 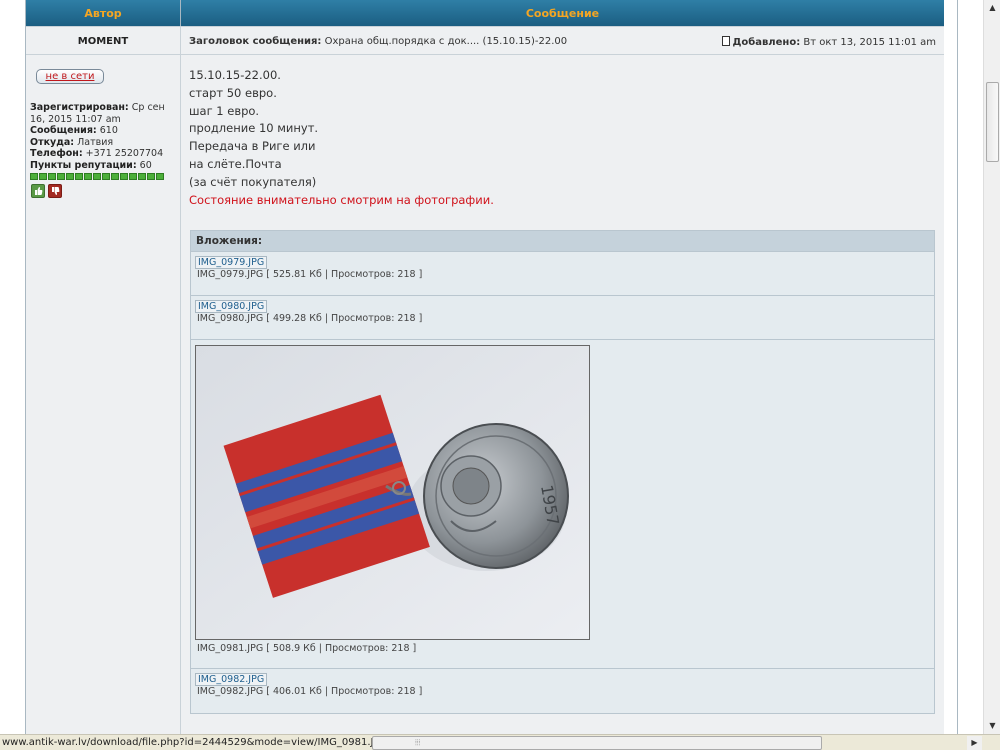 I want to click on attachments-title: Вложения:, so click(x=562, y=241).